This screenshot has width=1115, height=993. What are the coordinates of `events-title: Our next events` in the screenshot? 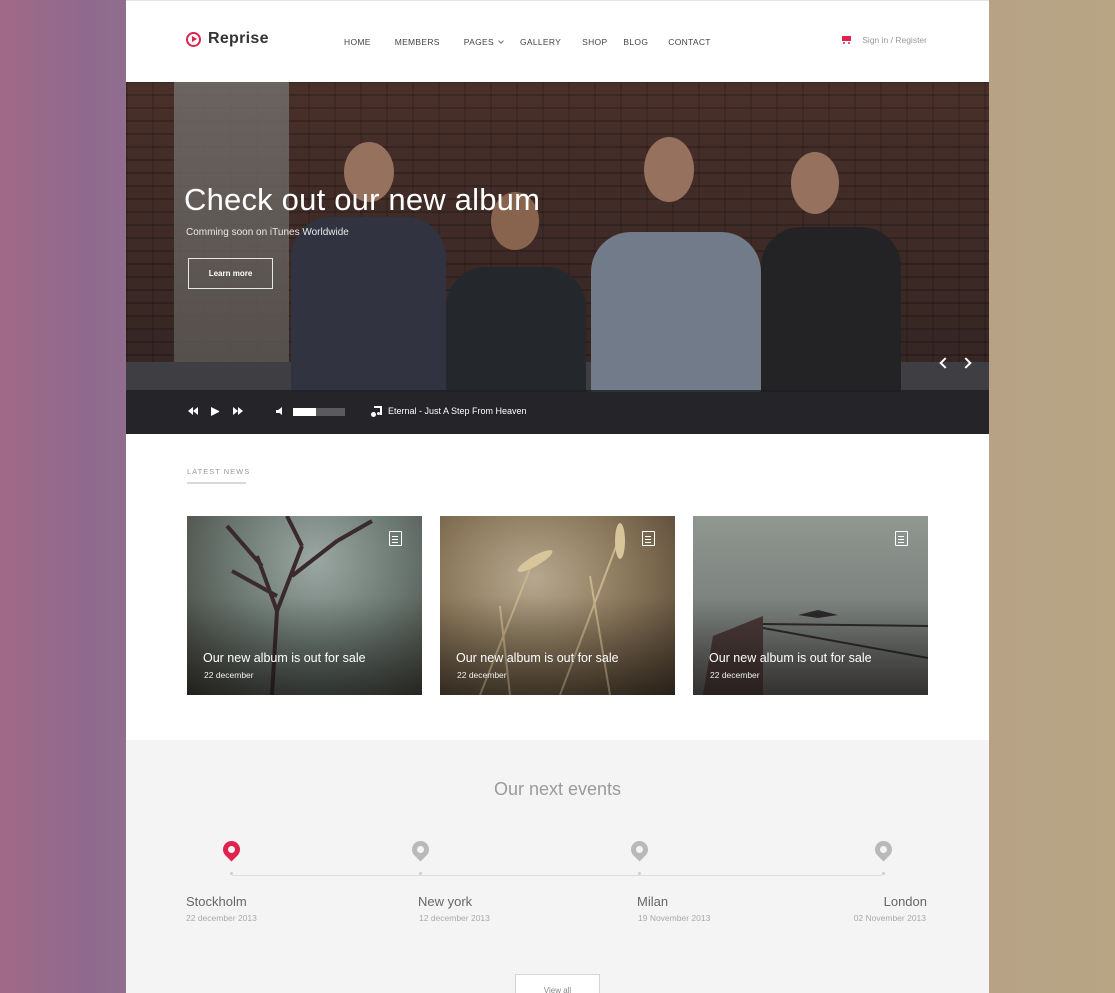 It's located at (557, 789).